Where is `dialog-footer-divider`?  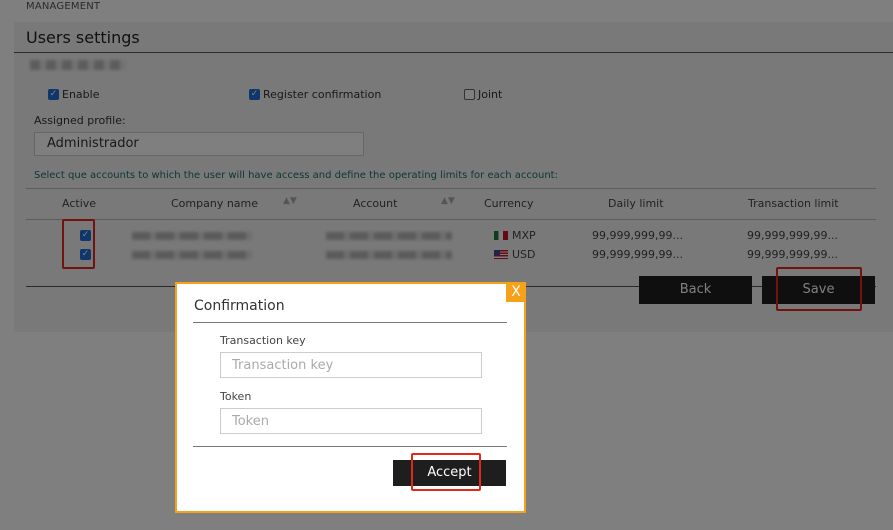
dialog-footer-divider is located at coordinates (350, 446).